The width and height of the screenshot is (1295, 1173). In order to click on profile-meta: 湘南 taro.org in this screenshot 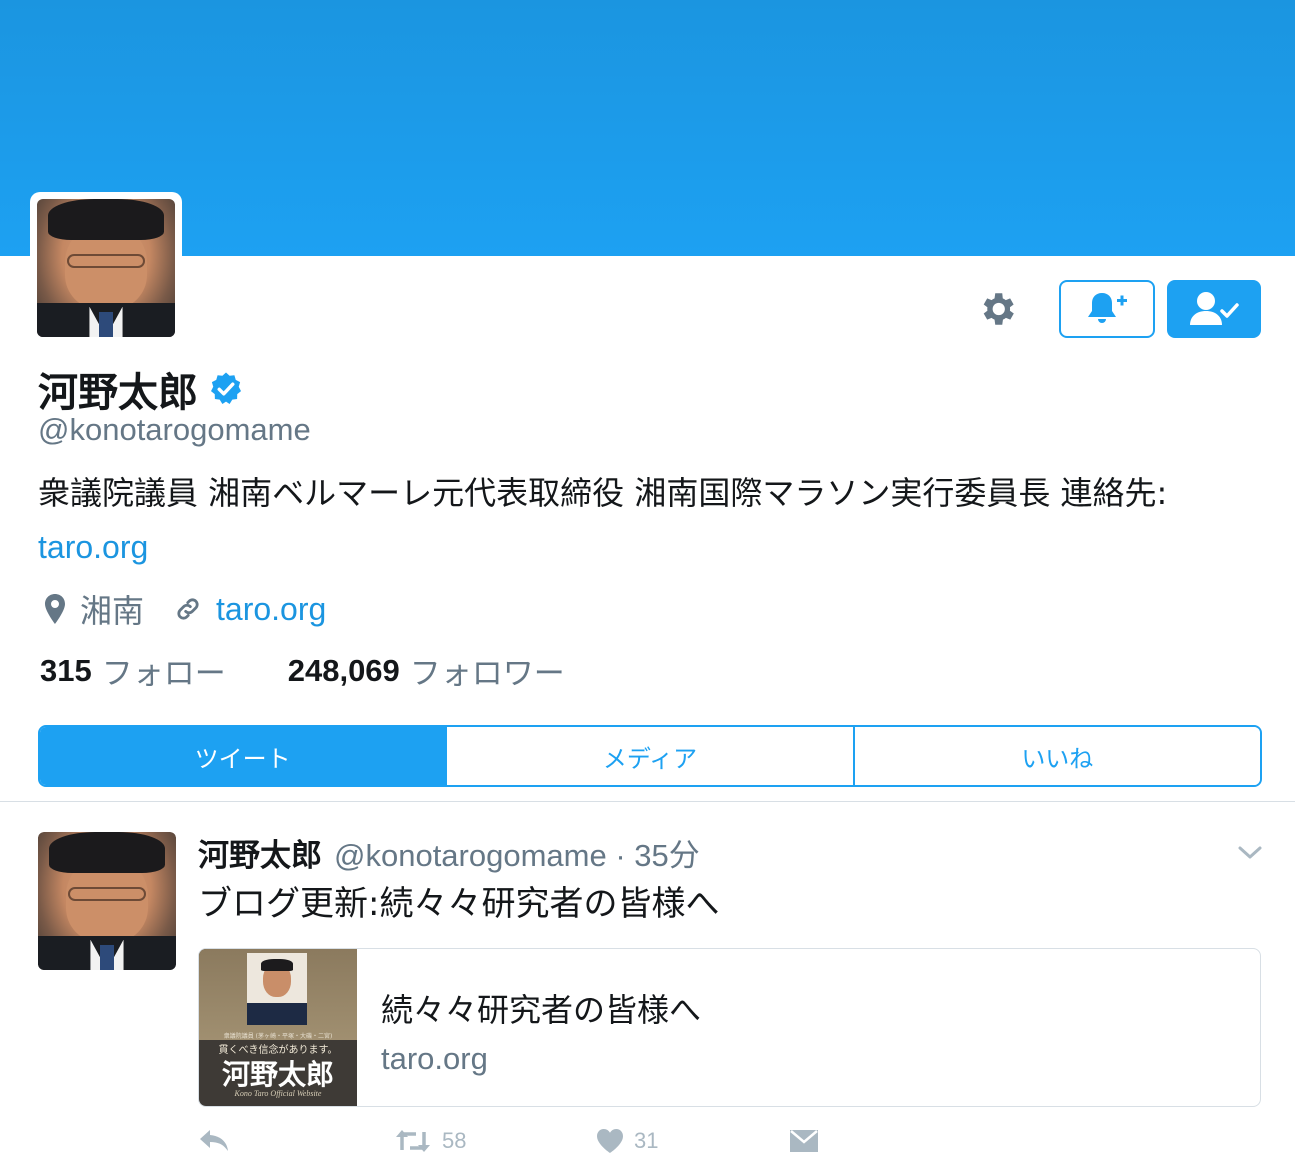, I will do `click(200, 609)`.